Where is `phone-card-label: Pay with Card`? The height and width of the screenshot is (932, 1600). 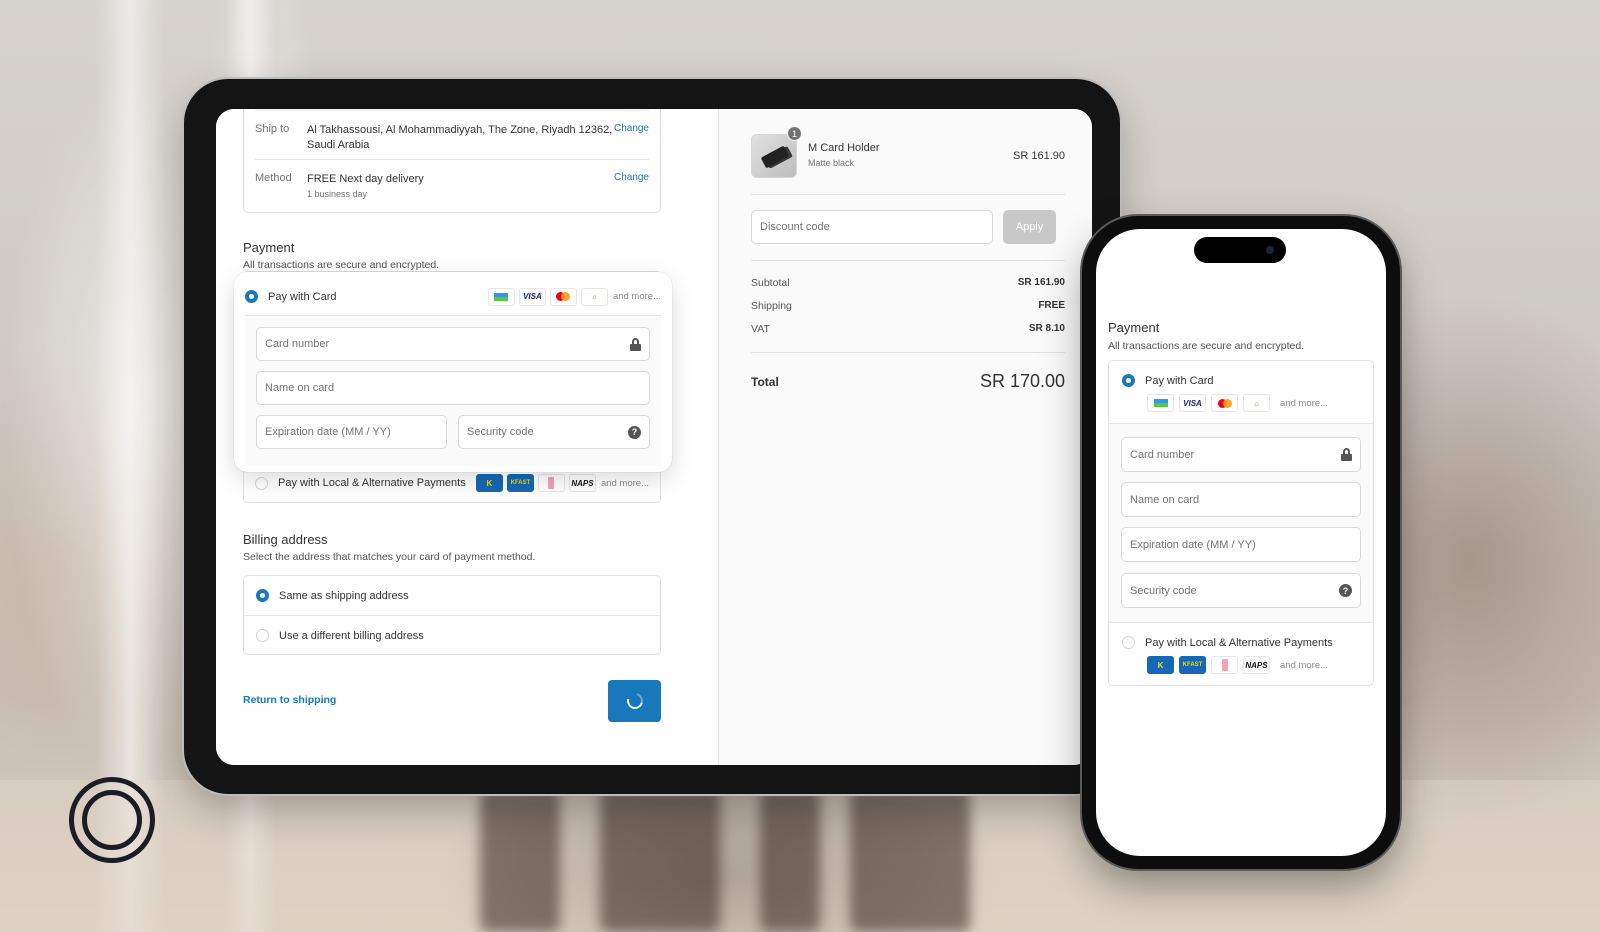 phone-card-label: Pay with Card is located at coordinates (1179, 380).